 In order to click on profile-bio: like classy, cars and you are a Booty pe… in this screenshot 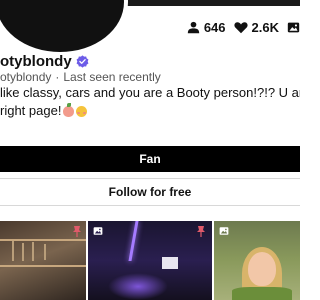, I will do `click(150, 102)`.